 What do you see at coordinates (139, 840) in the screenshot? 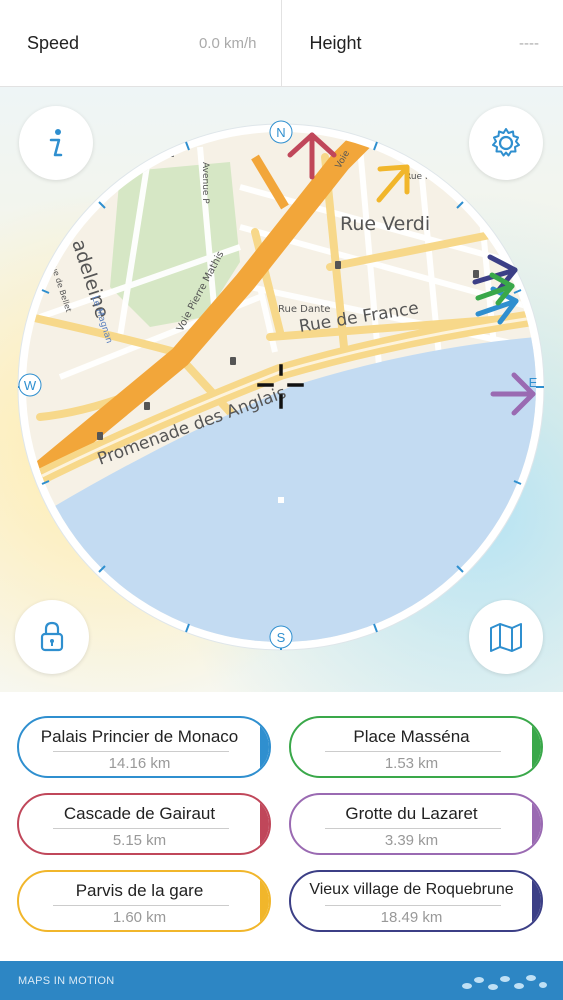
I see `destination-distance: 5.15 km` at bounding box center [139, 840].